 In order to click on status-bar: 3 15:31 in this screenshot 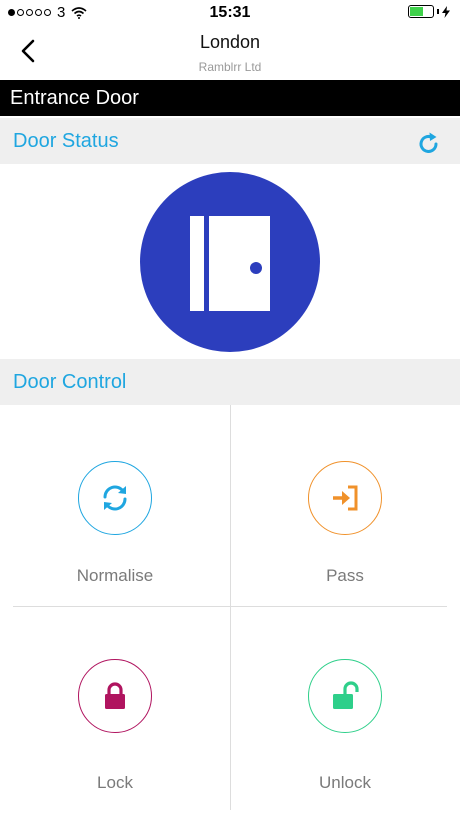, I will do `click(230, 13)`.